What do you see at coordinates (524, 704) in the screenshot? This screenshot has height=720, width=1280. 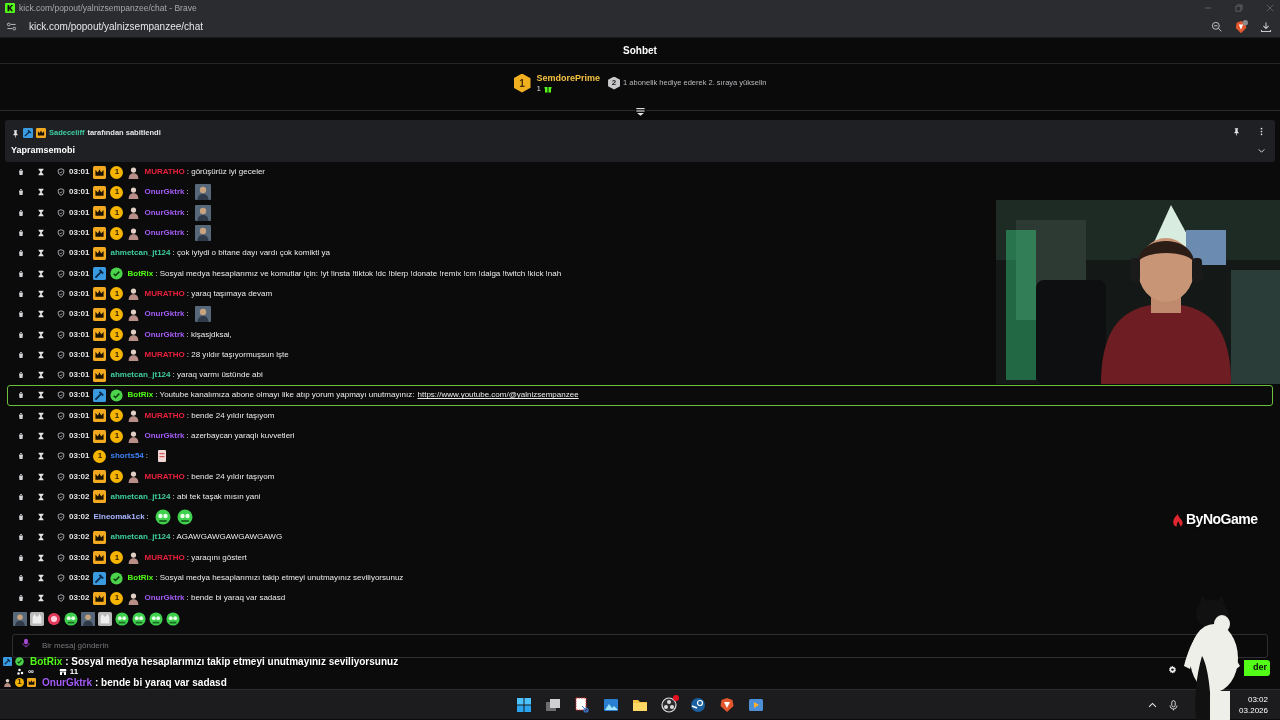 I see `start-icon` at bounding box center [524, 704].